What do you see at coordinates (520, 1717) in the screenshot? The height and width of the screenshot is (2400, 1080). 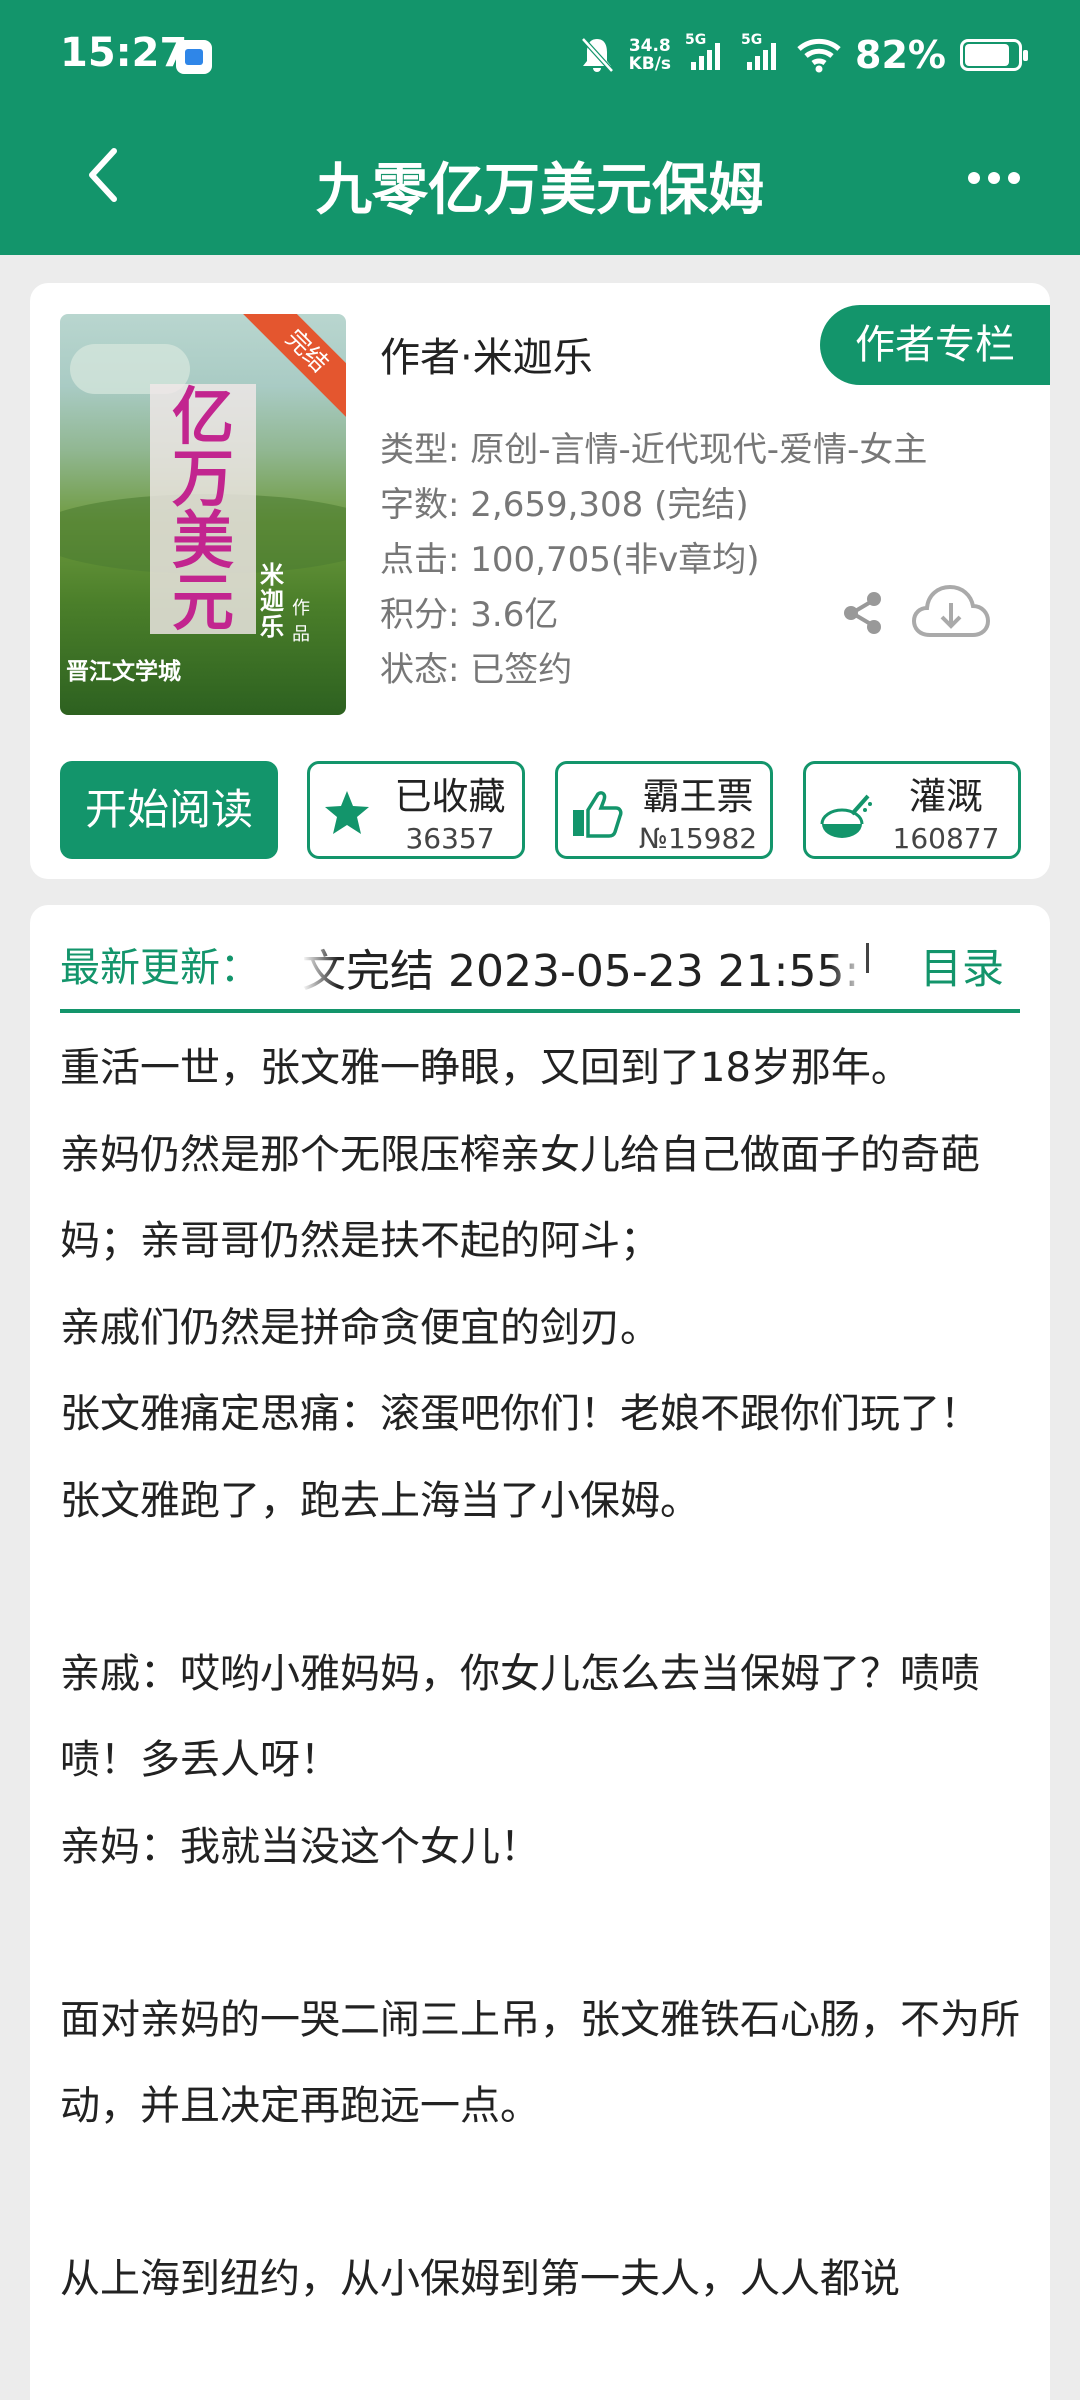 I see `desc-paragraph: 亲戚：哎哟小雅妈妈，你女儿怎么去当保姆了？啧啧啧！多丢人呀！` at bounding box center [520, 1717].